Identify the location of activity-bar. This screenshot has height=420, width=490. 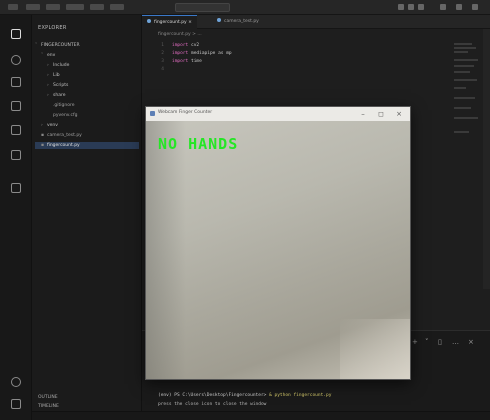
(16, 217).